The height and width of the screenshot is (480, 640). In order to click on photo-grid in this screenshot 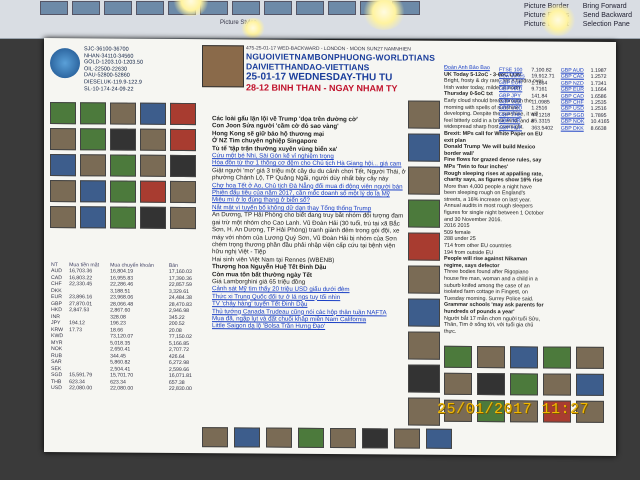, I will do `click(125, 166)`.